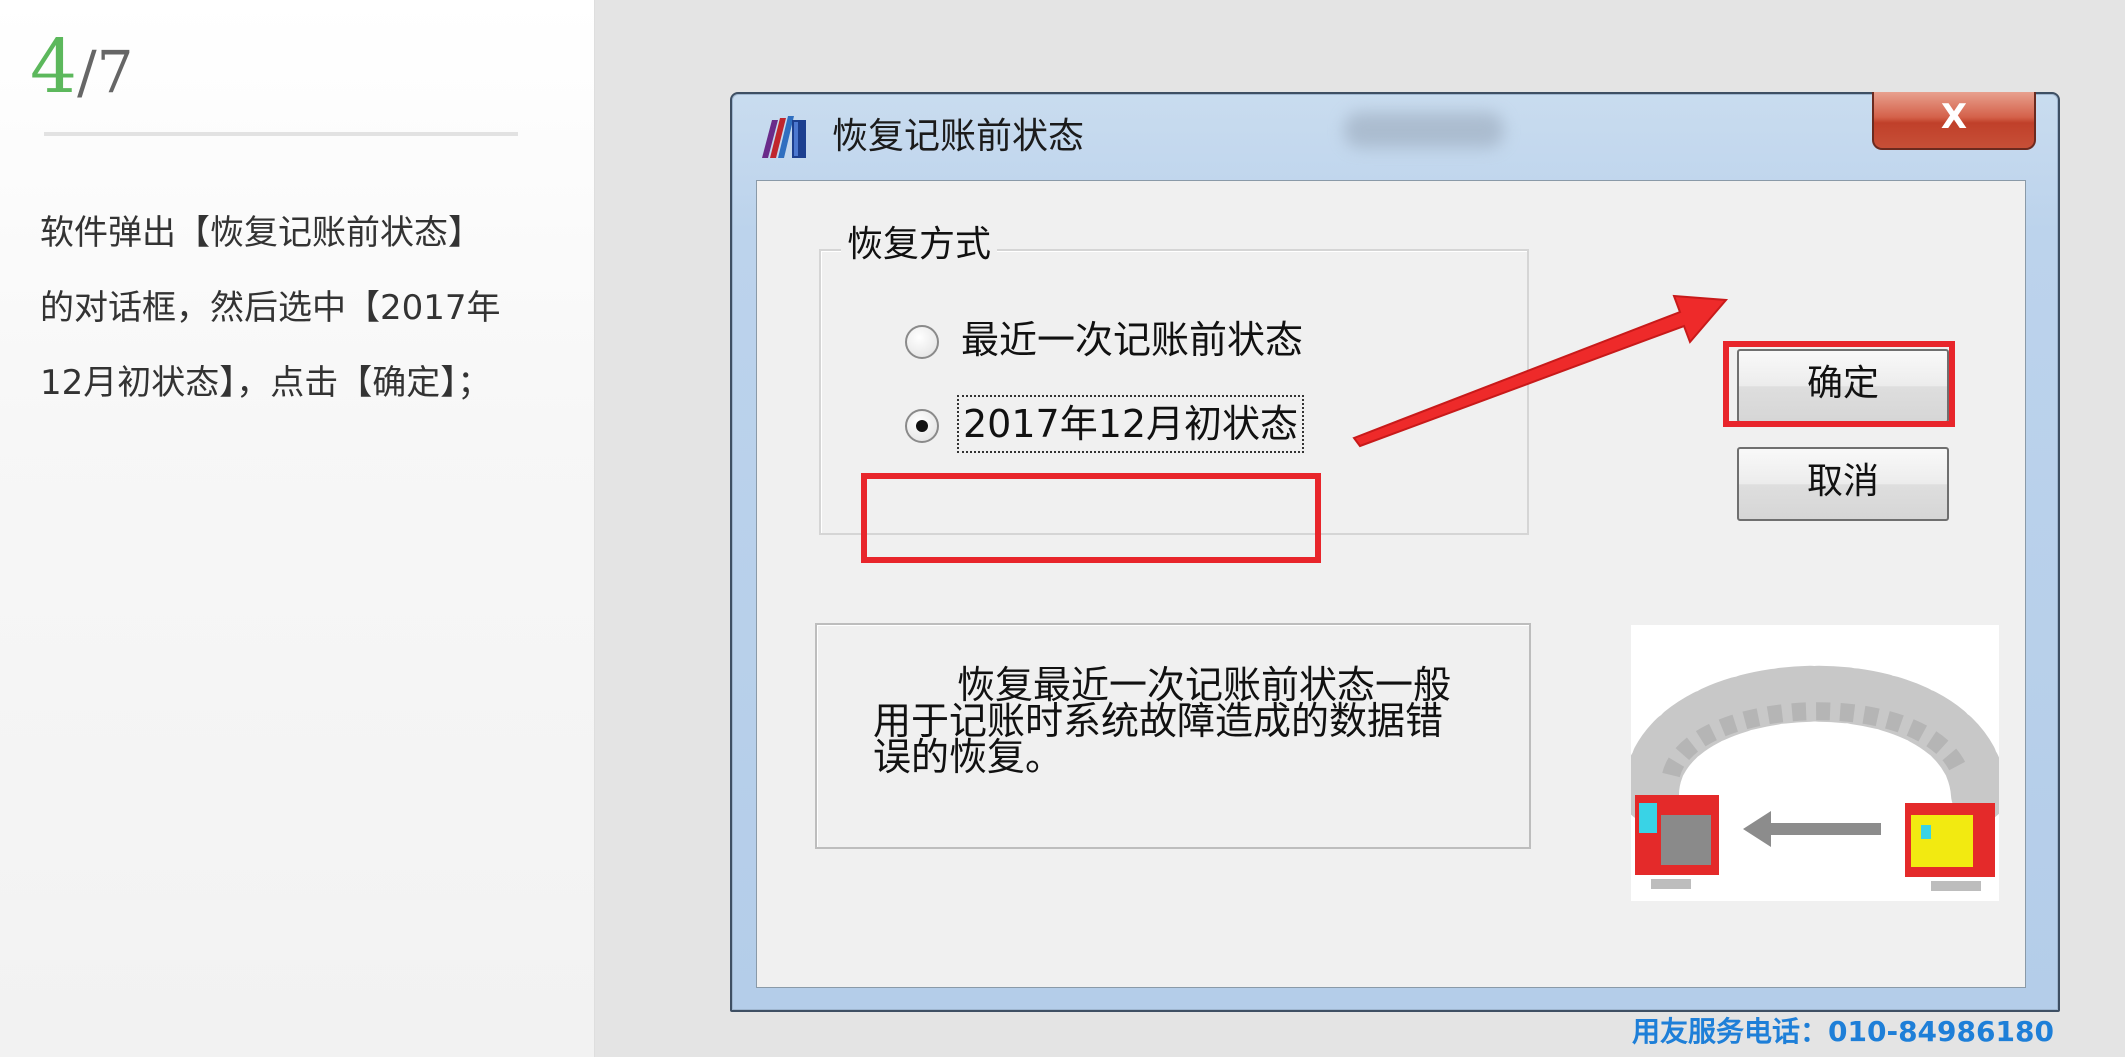  Describe the element at coordinates (1954, 121) in the screenshot. I see `close-button: X` at that location.